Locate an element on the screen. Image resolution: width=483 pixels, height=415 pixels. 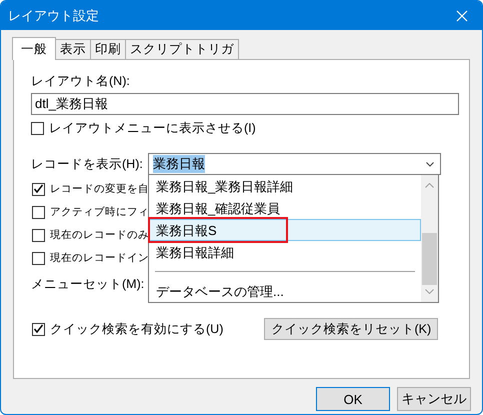
layout-name-label: レイアウト名(N): is located at coordinates (81, 81).